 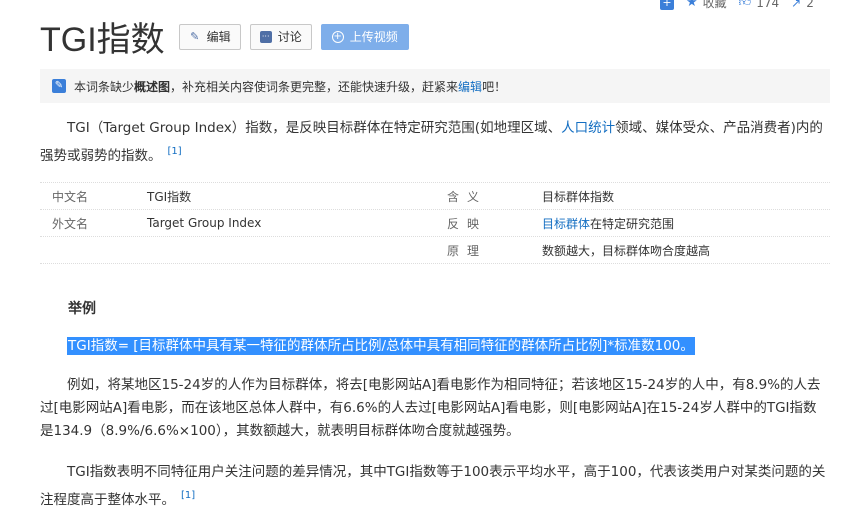 I want to click on edit-label: 编辑, so click(x=218, y=37).